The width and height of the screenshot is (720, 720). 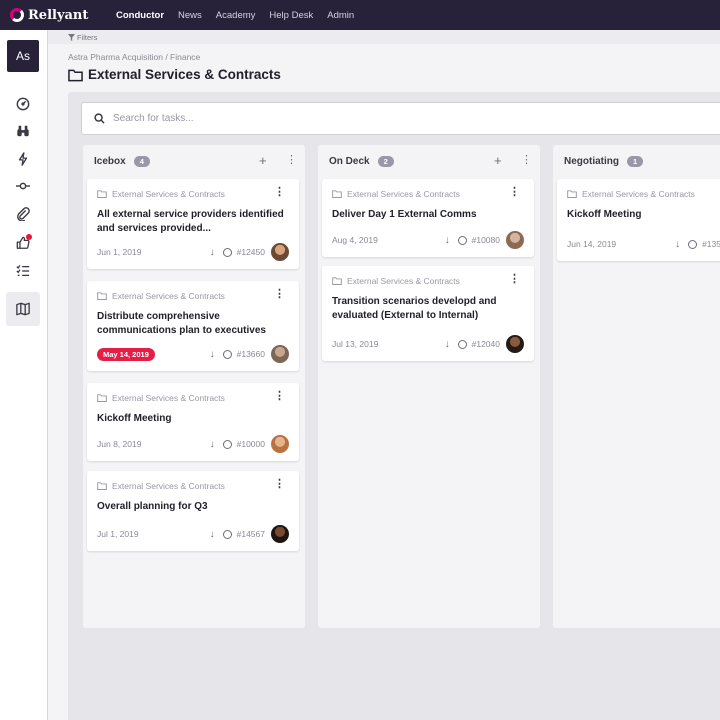 I want to click on search-input, so click(x=313, y=118).